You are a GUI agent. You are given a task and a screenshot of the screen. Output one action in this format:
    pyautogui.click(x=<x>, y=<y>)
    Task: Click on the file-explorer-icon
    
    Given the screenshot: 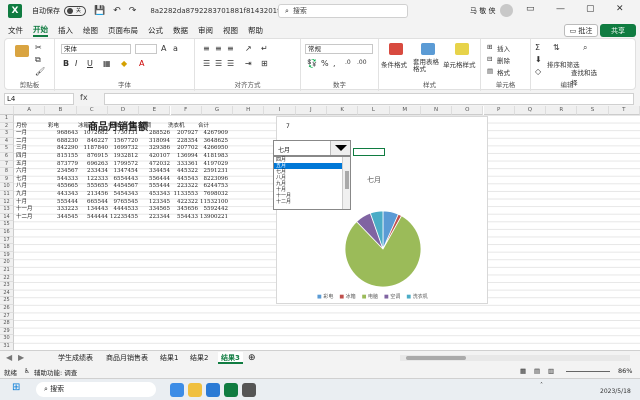 What is the action you would take?
    pyautogui.click(x=195, y=390)
    